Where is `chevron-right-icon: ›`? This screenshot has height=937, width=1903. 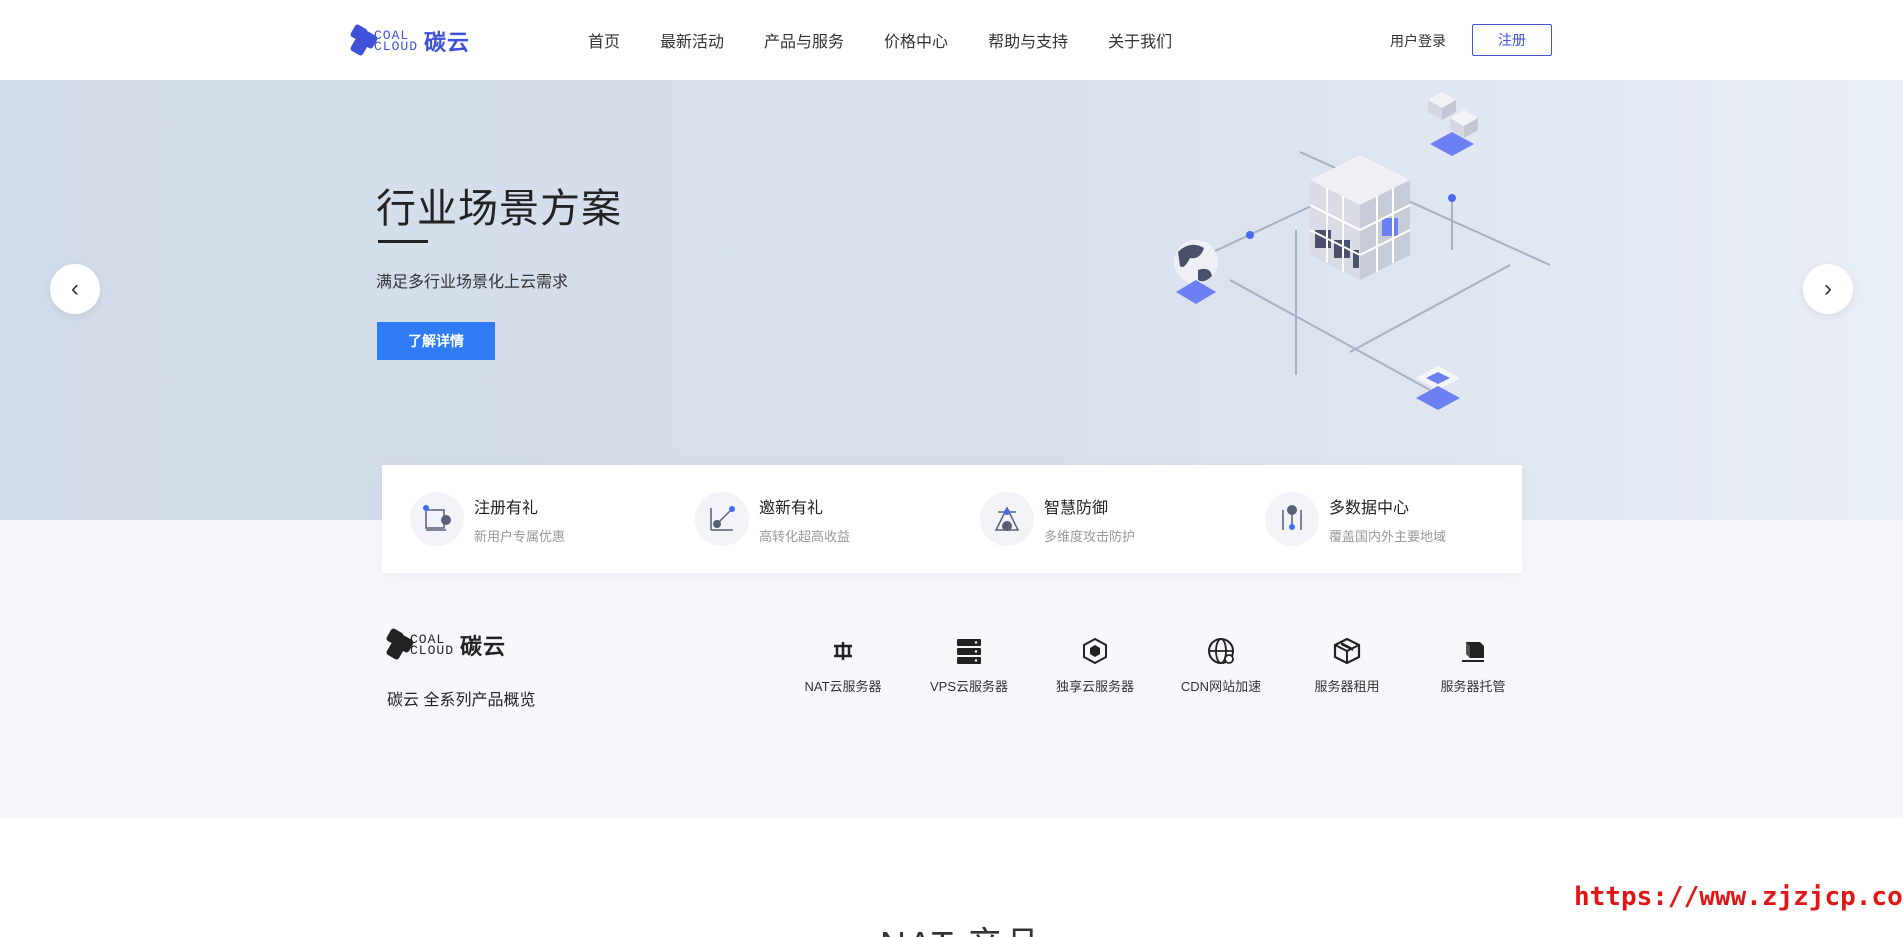 chevron-right-icon: › is located at coordinates (1828, 289).